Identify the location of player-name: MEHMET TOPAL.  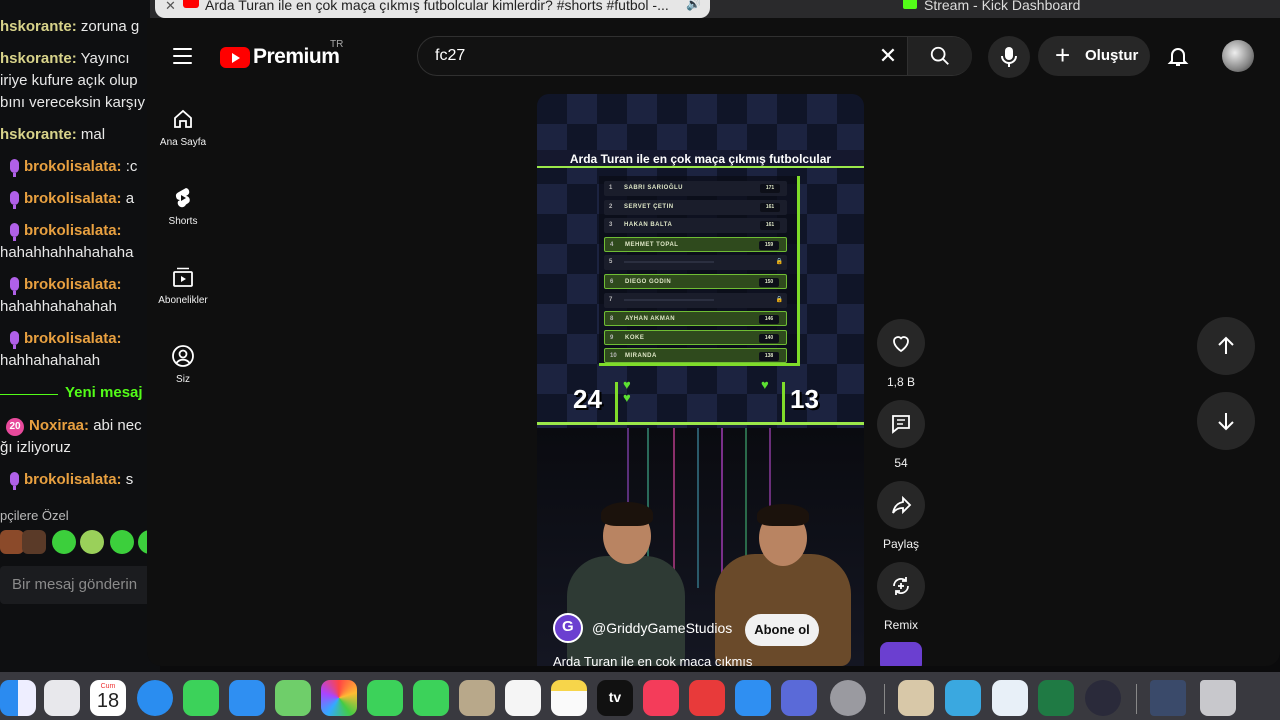
(652, 244).